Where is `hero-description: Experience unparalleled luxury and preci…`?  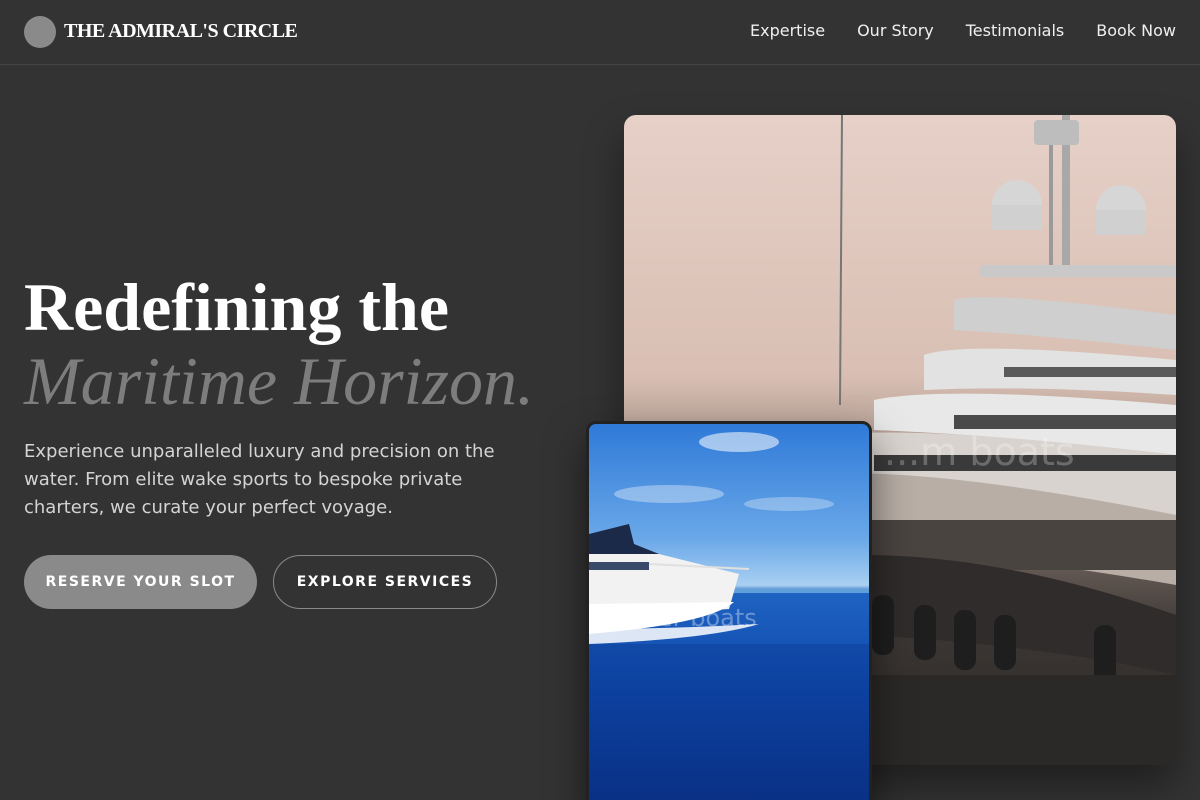
hero-description: Experience unparalleled luxury and preci… is located at coordinates (259, 479).